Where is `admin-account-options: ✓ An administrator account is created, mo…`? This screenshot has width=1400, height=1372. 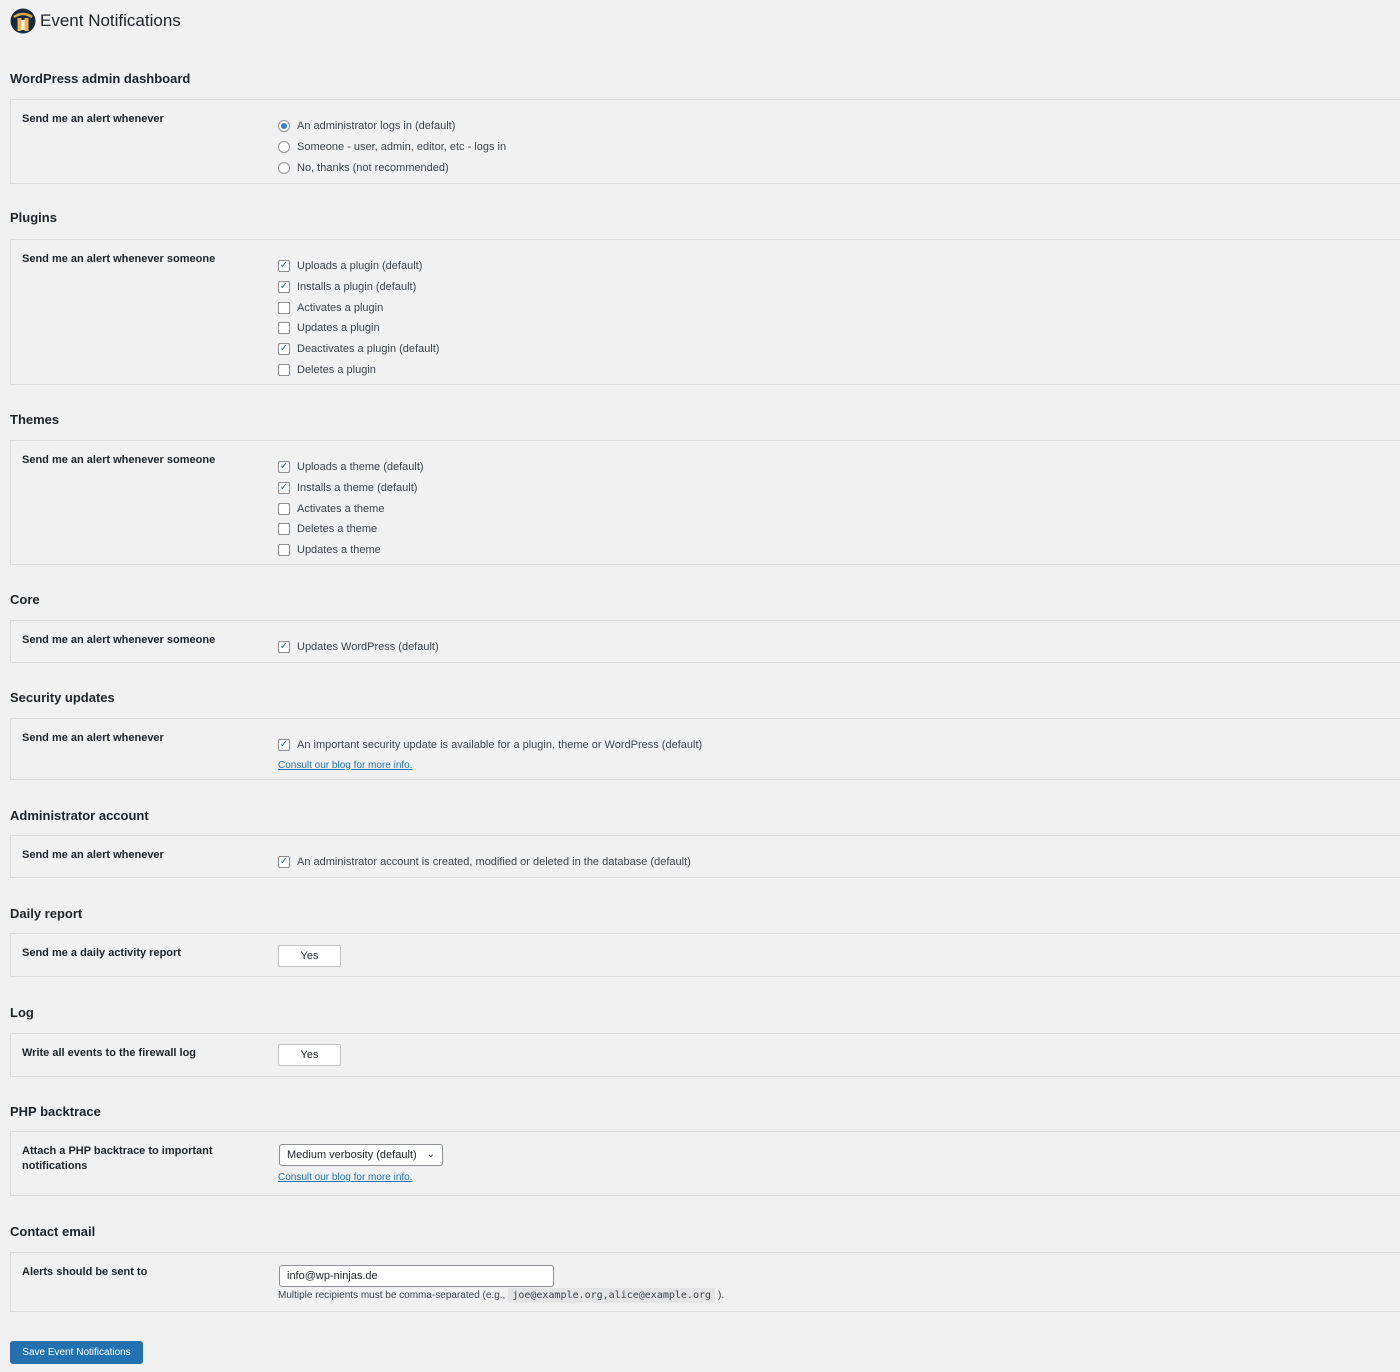
admin-account-options: ✓ An administrator account is created, mo… is located at coordinates (484, 862).